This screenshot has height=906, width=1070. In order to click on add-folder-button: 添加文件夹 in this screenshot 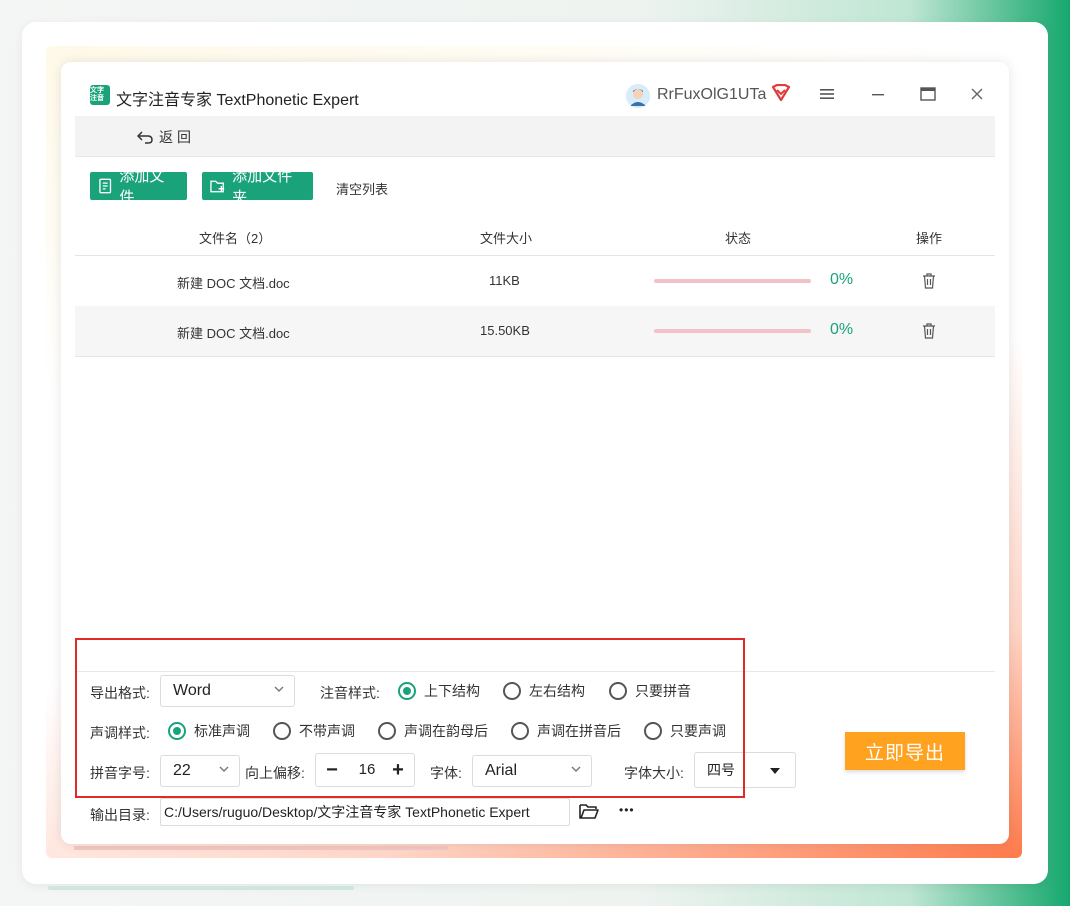, I will do `click(257, 187)`.